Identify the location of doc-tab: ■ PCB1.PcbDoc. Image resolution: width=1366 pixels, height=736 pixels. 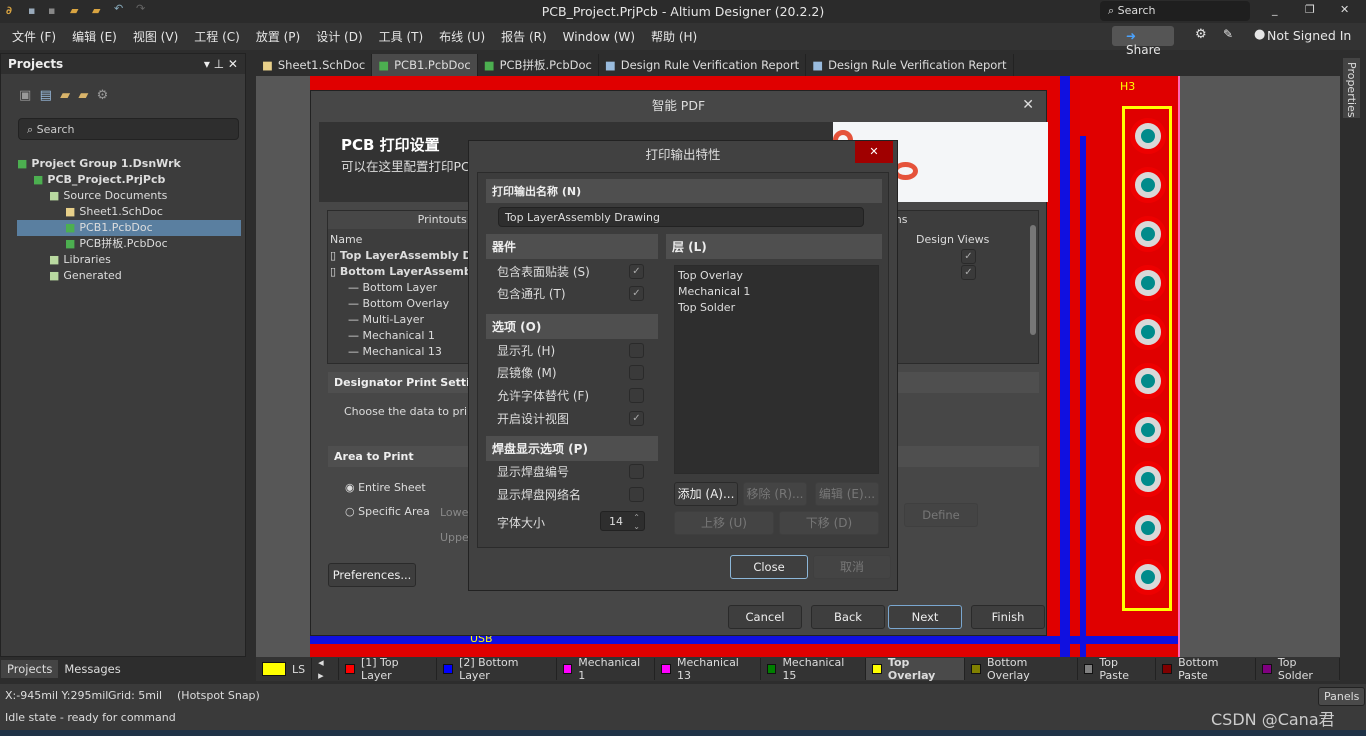
(425, 65).